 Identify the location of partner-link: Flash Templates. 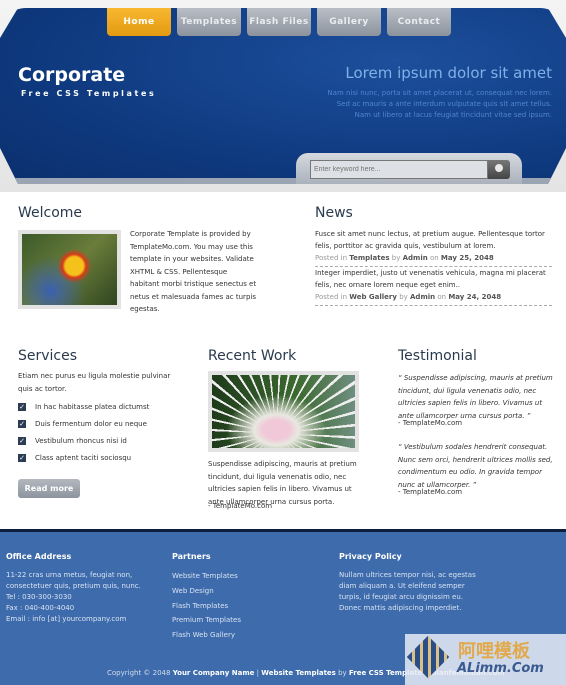
(200, 606).